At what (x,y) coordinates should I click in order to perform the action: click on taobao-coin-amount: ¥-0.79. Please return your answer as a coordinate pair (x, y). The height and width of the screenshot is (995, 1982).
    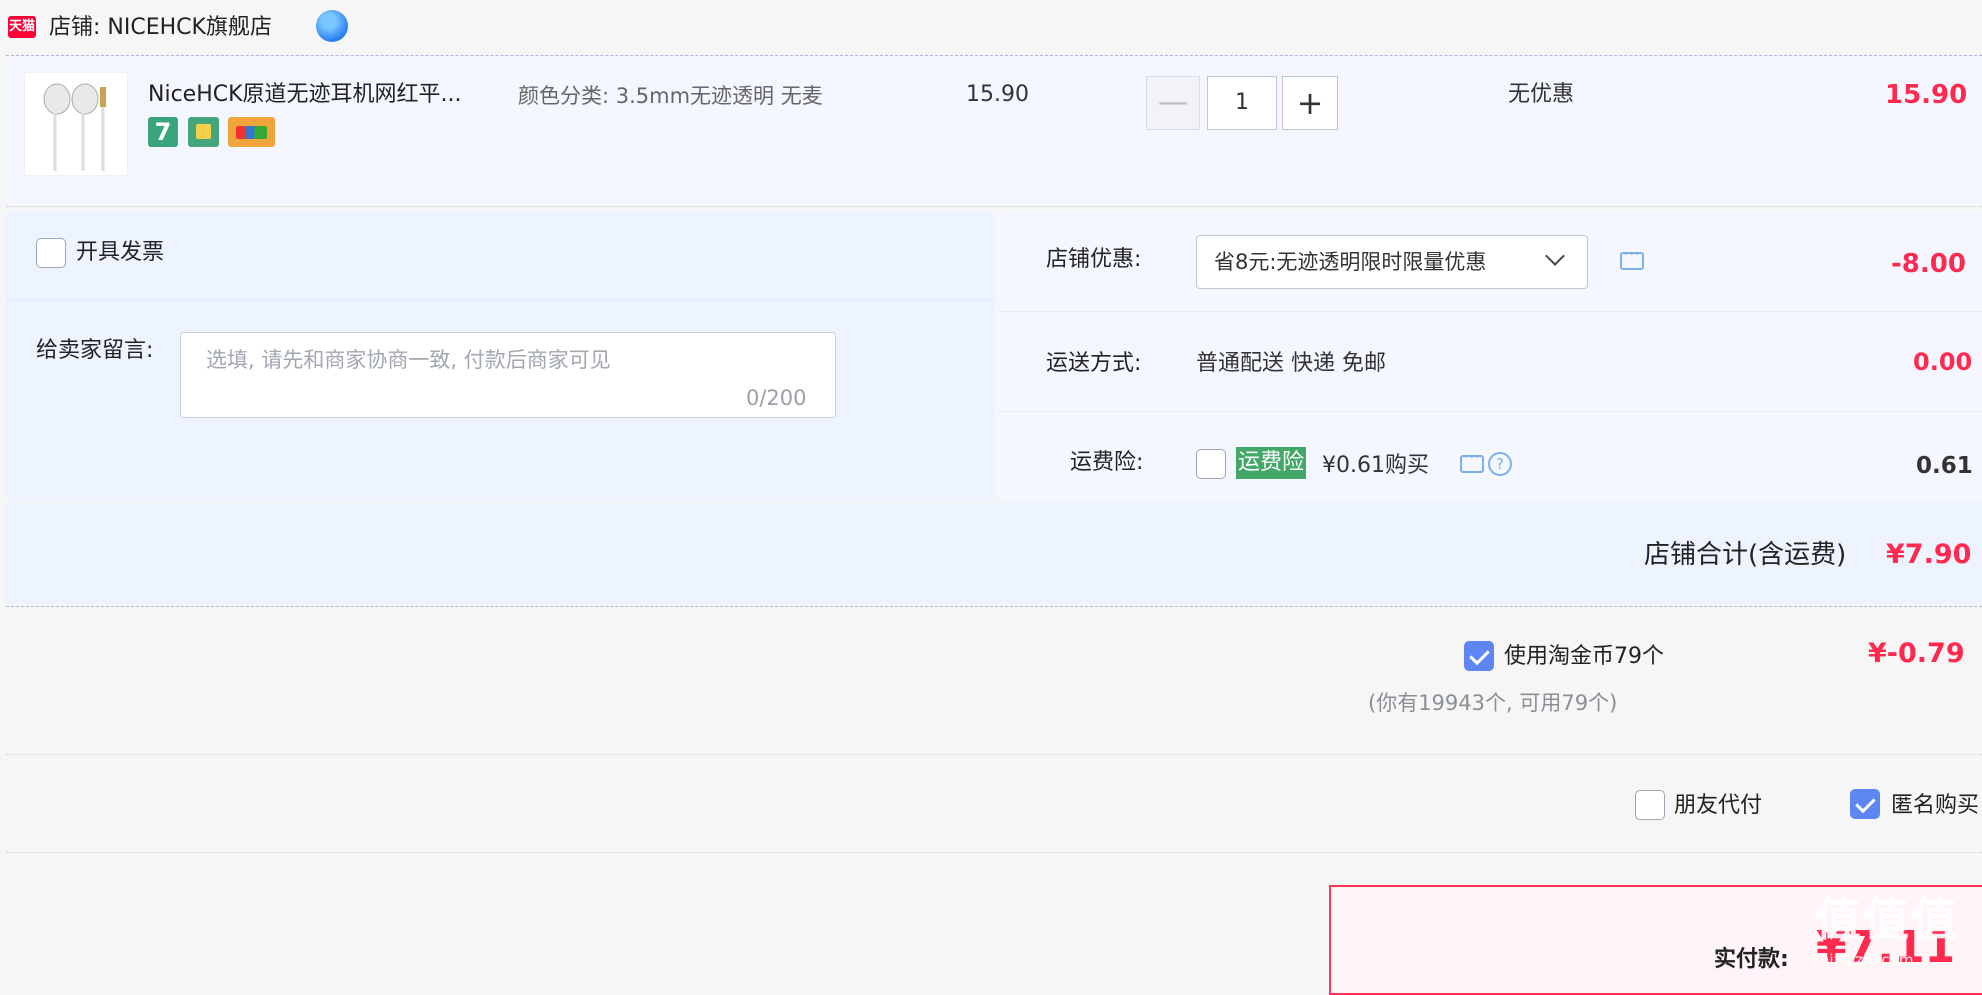
    Looking at the image, I should click on (1916, 653).